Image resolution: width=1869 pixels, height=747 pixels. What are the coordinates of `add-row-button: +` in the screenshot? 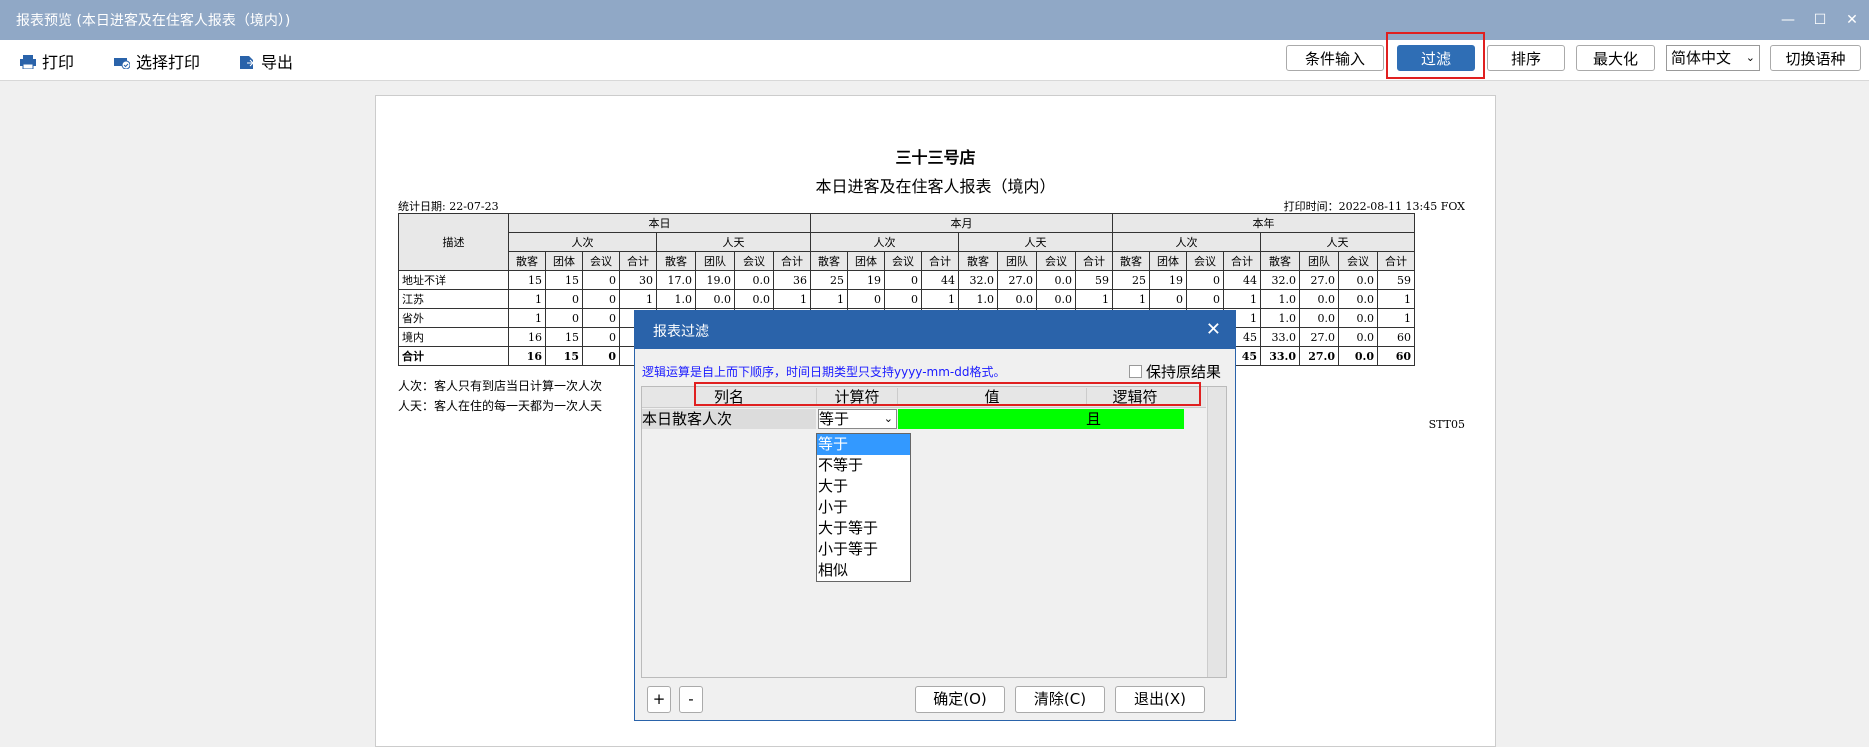 It's located at (659, 699).